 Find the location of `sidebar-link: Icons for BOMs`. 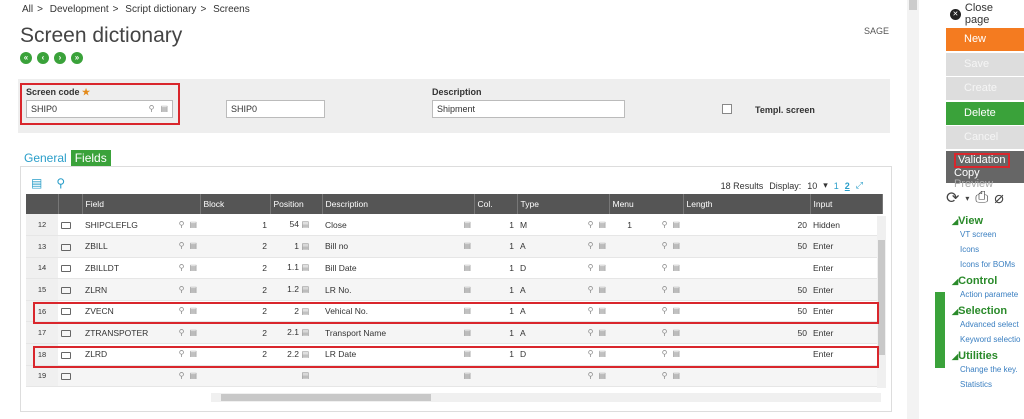

sidebar-link: Icons for BOMs is located at coordinates (985, 264).